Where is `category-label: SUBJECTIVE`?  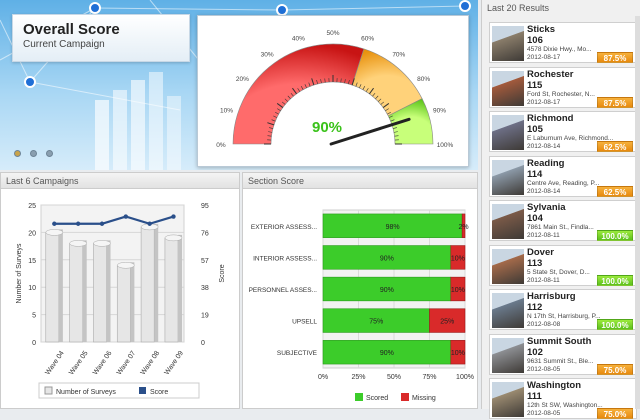 category-label: SUBJECTIVE is located at coordinates (297, 353).